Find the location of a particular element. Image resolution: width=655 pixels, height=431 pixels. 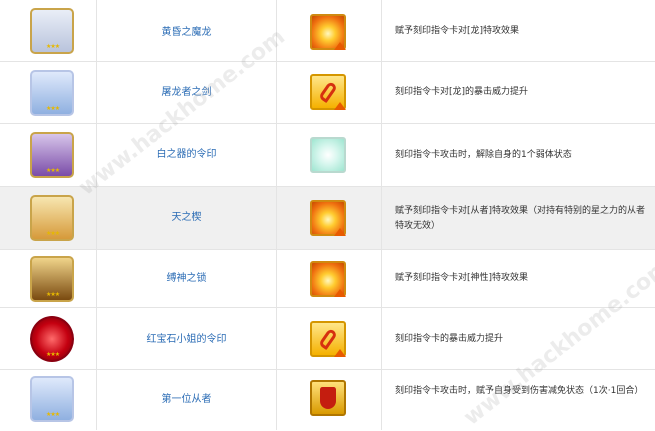

name-cell: 屠龙者之剑 is located at coordinates (187, 92).